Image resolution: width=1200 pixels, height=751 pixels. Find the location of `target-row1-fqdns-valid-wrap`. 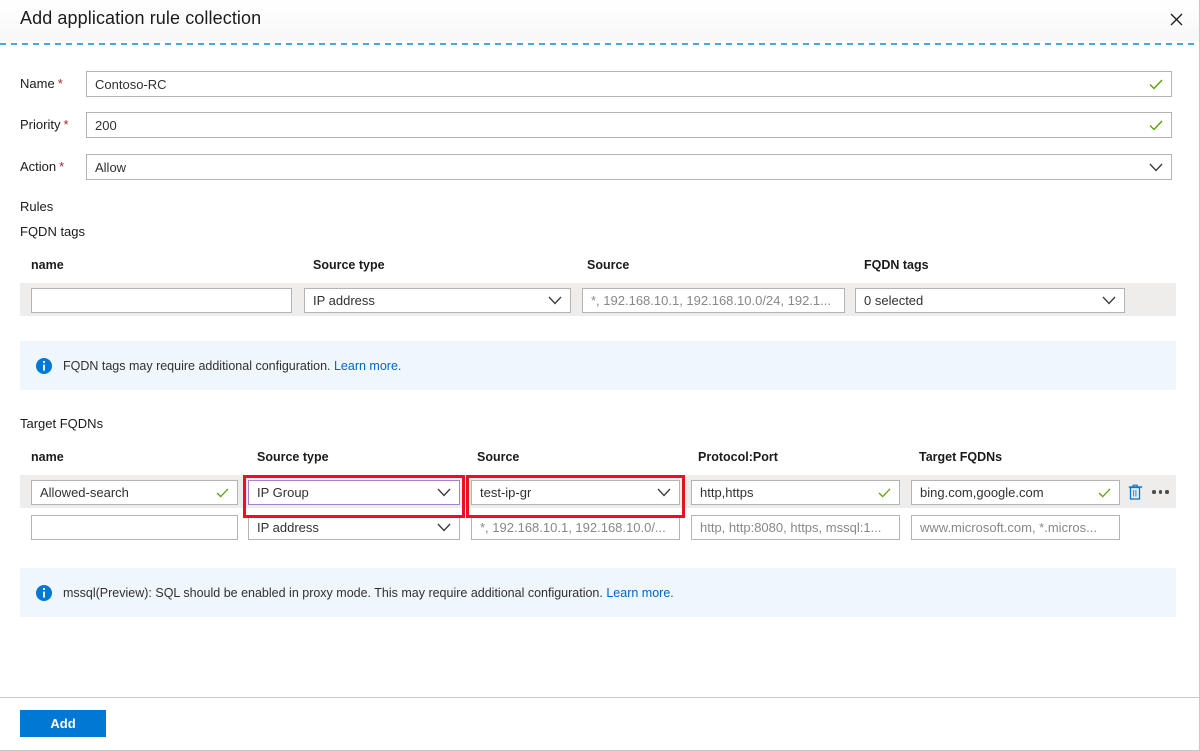

target-row1-fqdns-valid-wrap is located at coordinates (1108, 492).